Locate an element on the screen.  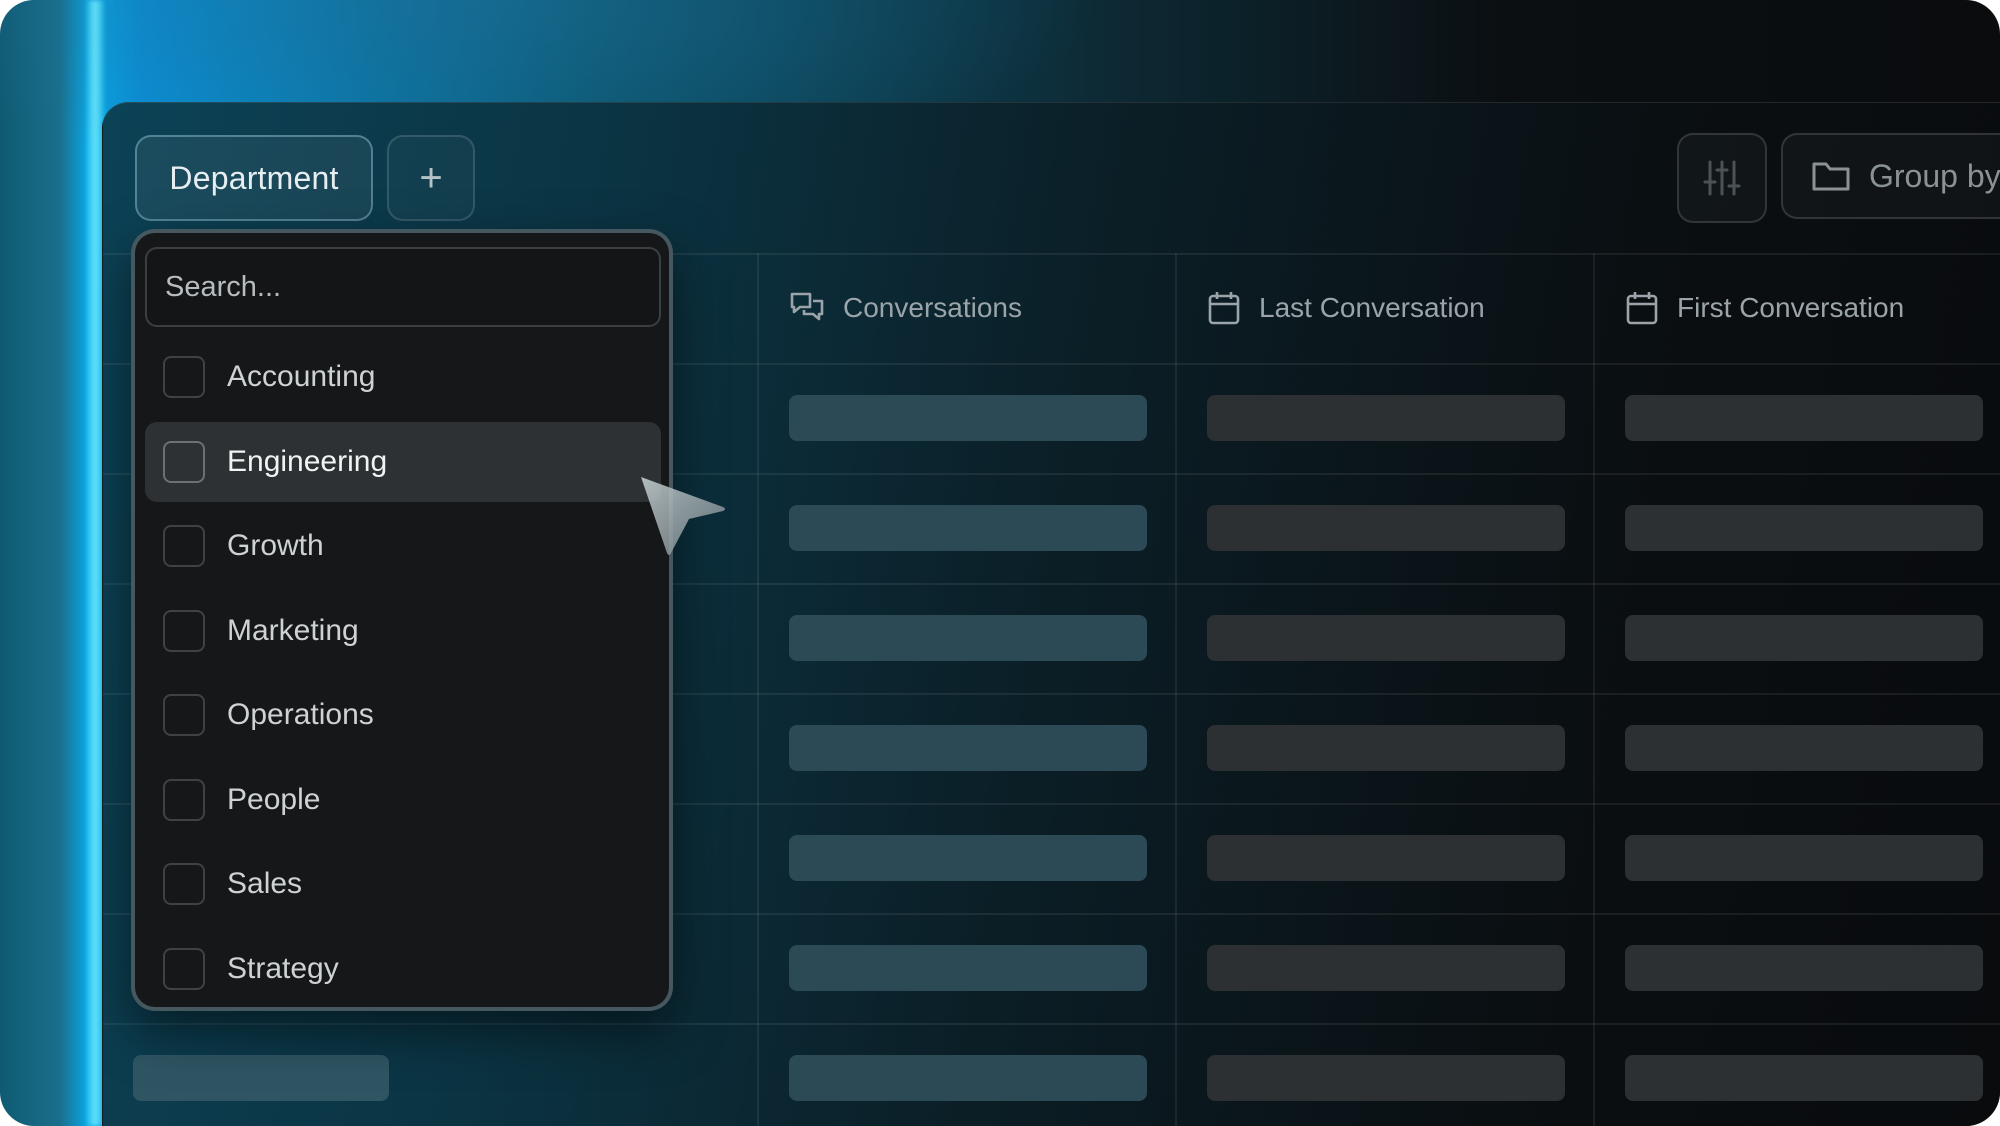
column-header-first-conversation: First Conversation is located at coordinates (1764, 308).